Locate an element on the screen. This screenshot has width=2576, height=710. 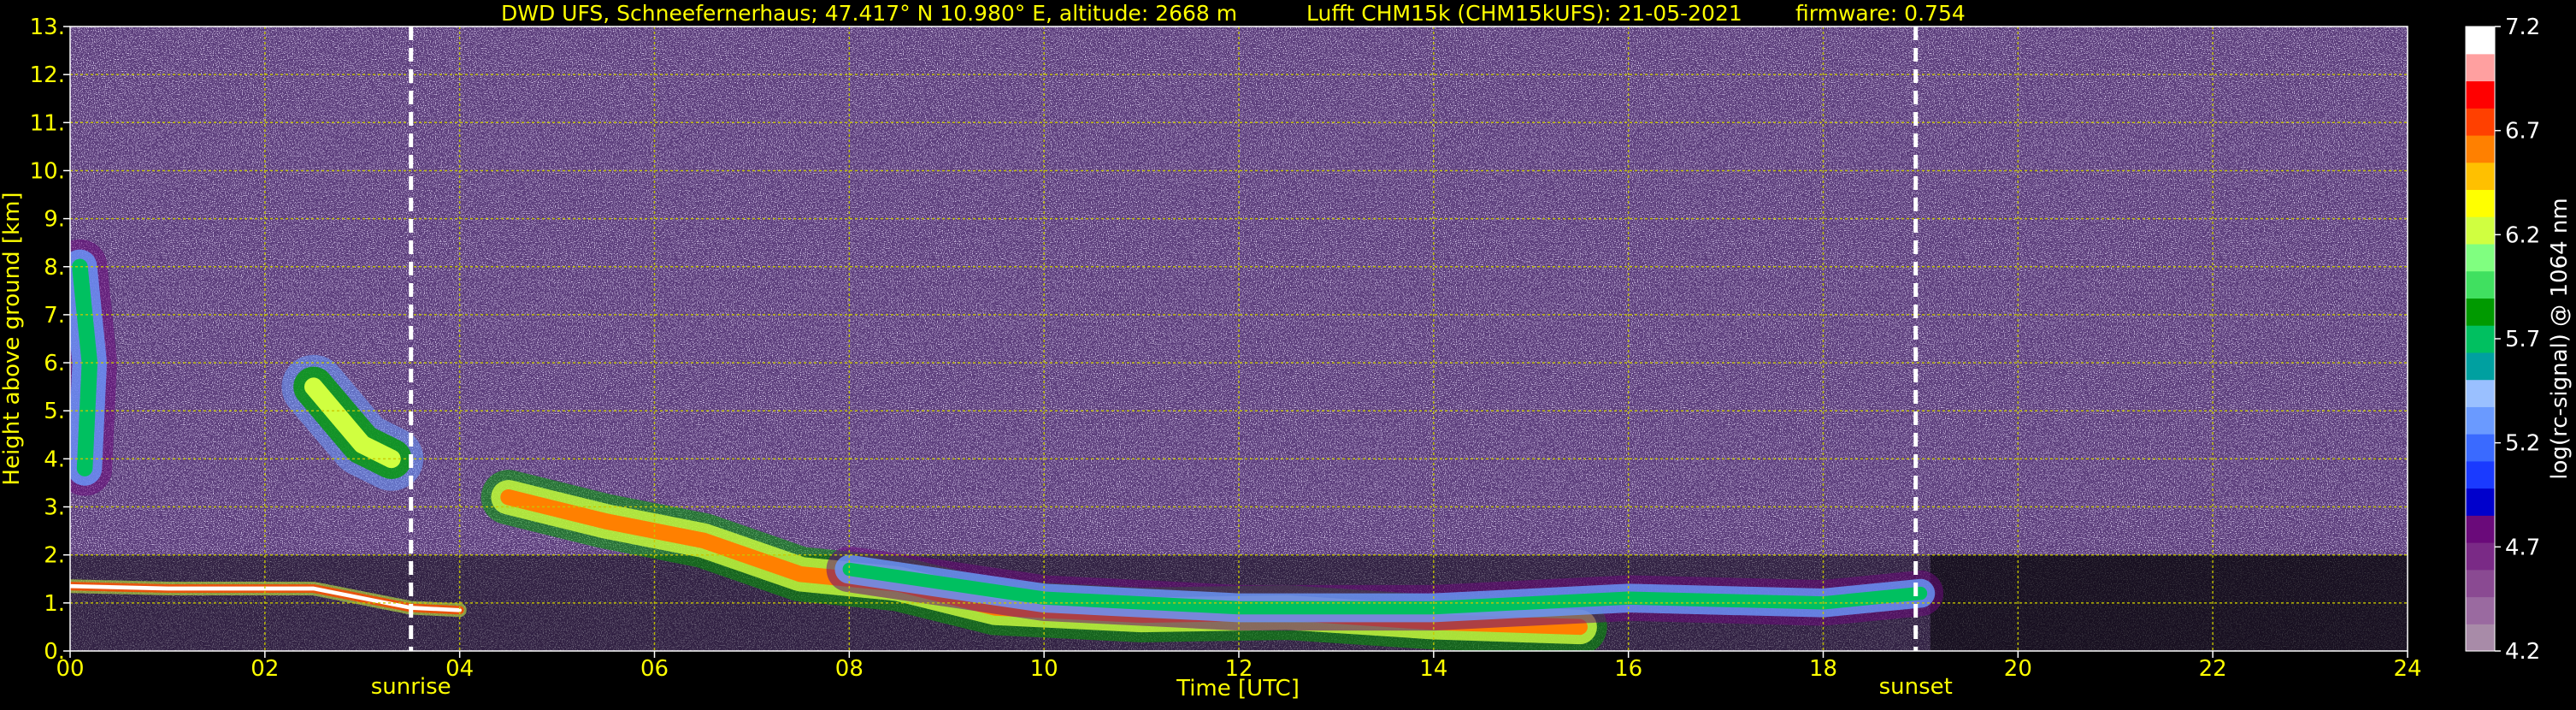
colorbar-label: log(rc-signal) @ 1064 nm is located at coordinates (2560, 338).